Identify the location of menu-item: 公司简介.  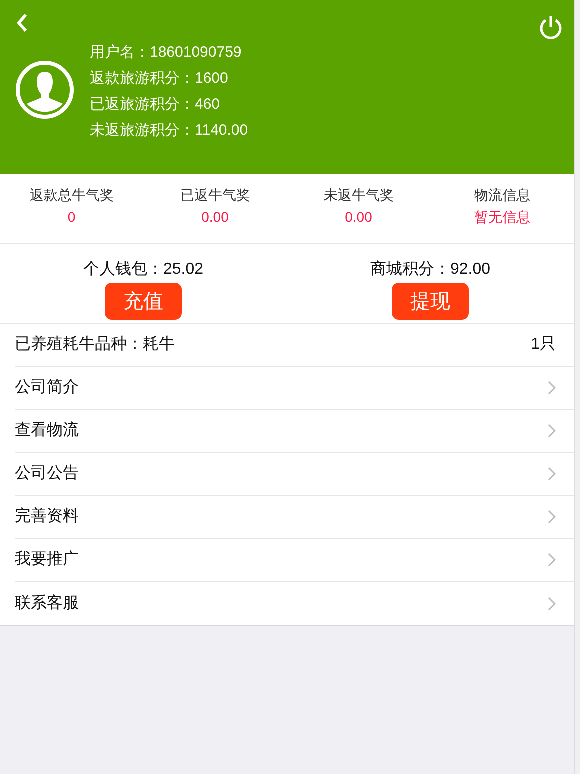
(281, 388).